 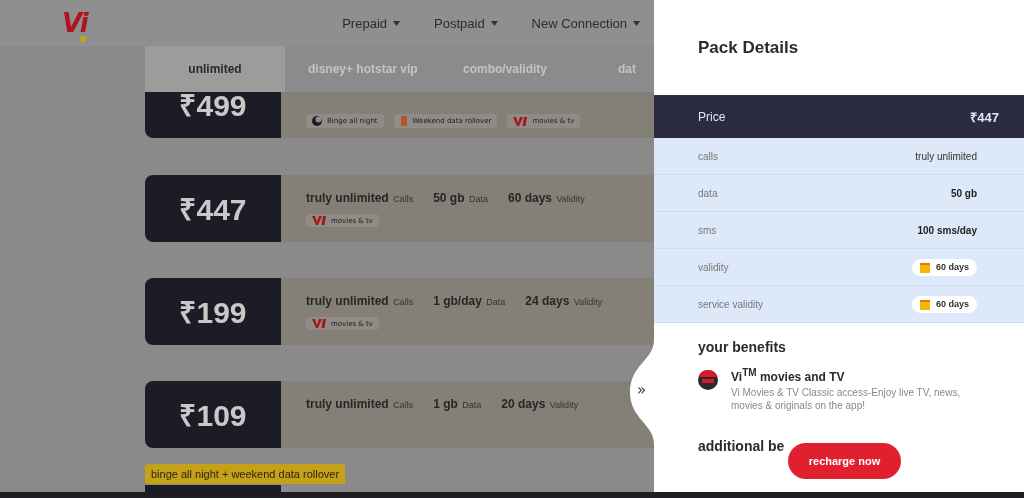 What do you see at coordinates (585, 23) in the screenshot?
I see `nav-menu: New Connection` at bounding box center [585, 23].